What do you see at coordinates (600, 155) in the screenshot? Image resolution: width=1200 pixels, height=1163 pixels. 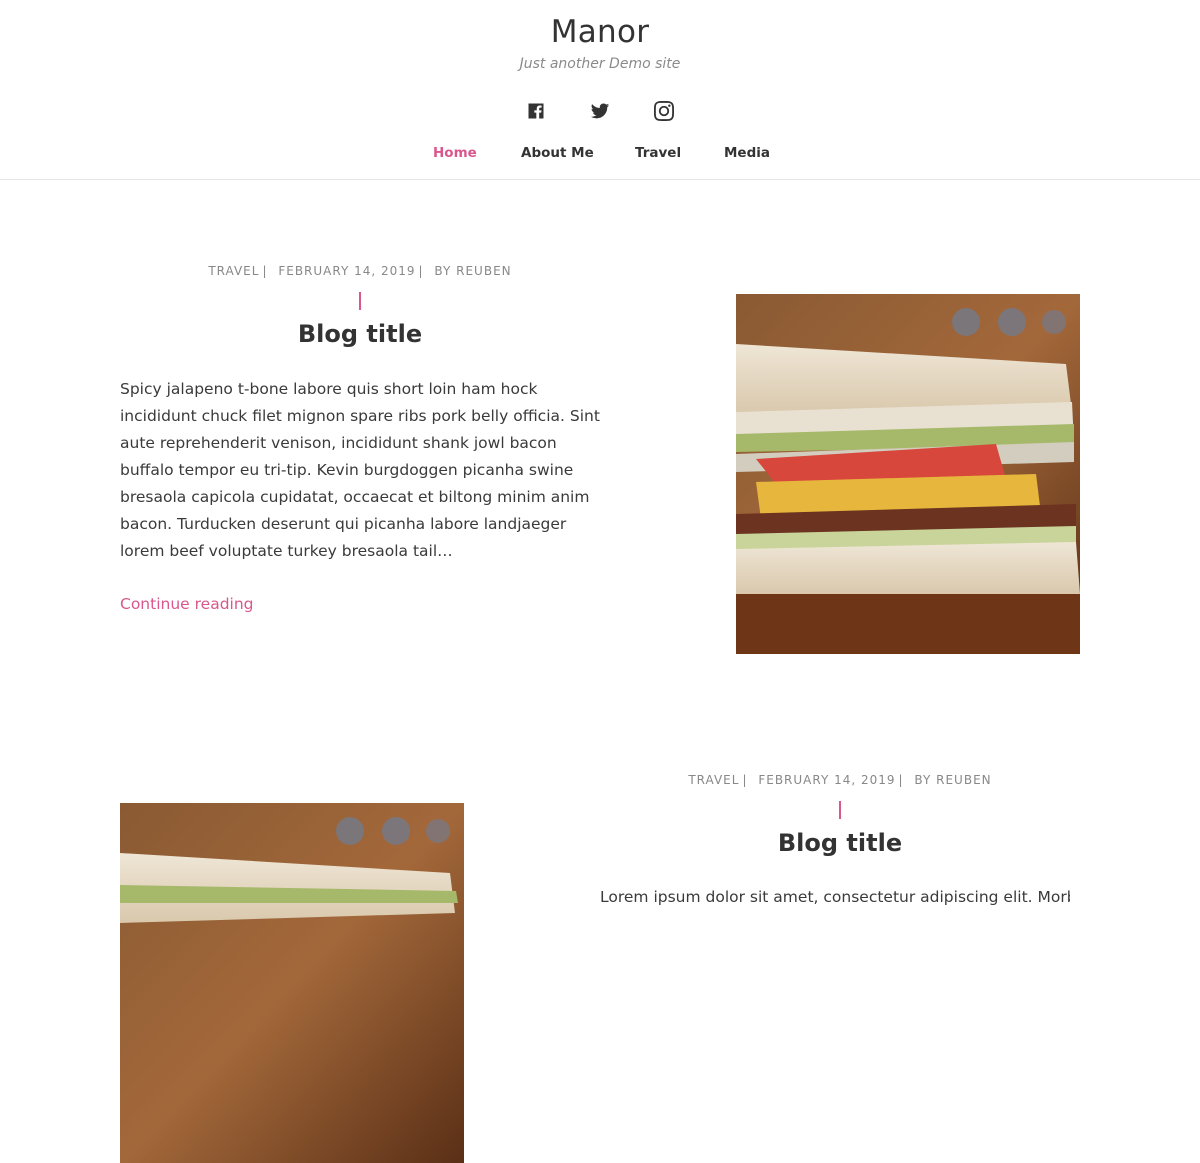 I see `main-navigation: Home About Me Travel Media` at bounding box center [600, 155].